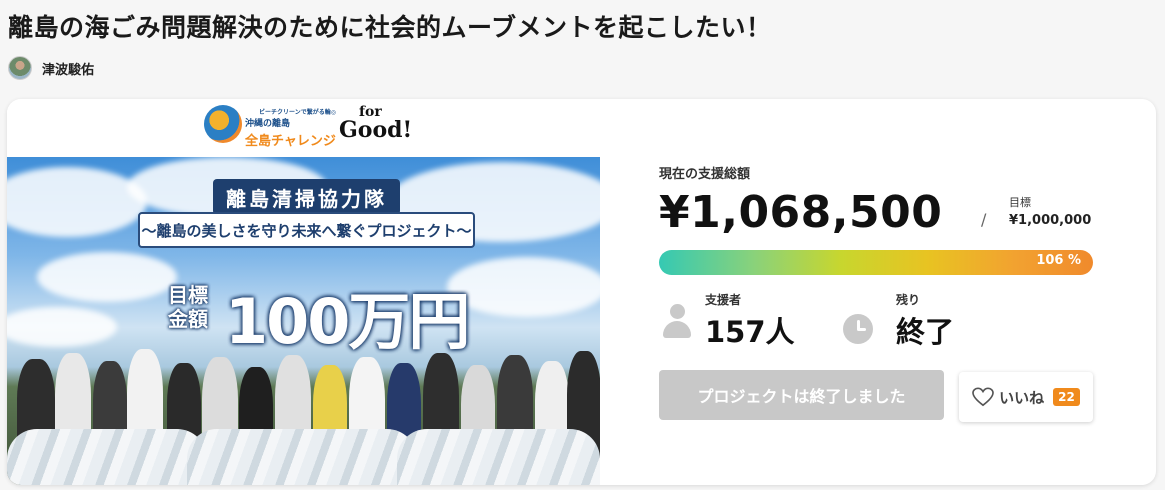 The width and height of the screenshot is (1165, 490). What do you see at coordinates (705, 174) in the screenshot?
I see `total-label: 現在の支援総額` at bounding box center [705, 174].